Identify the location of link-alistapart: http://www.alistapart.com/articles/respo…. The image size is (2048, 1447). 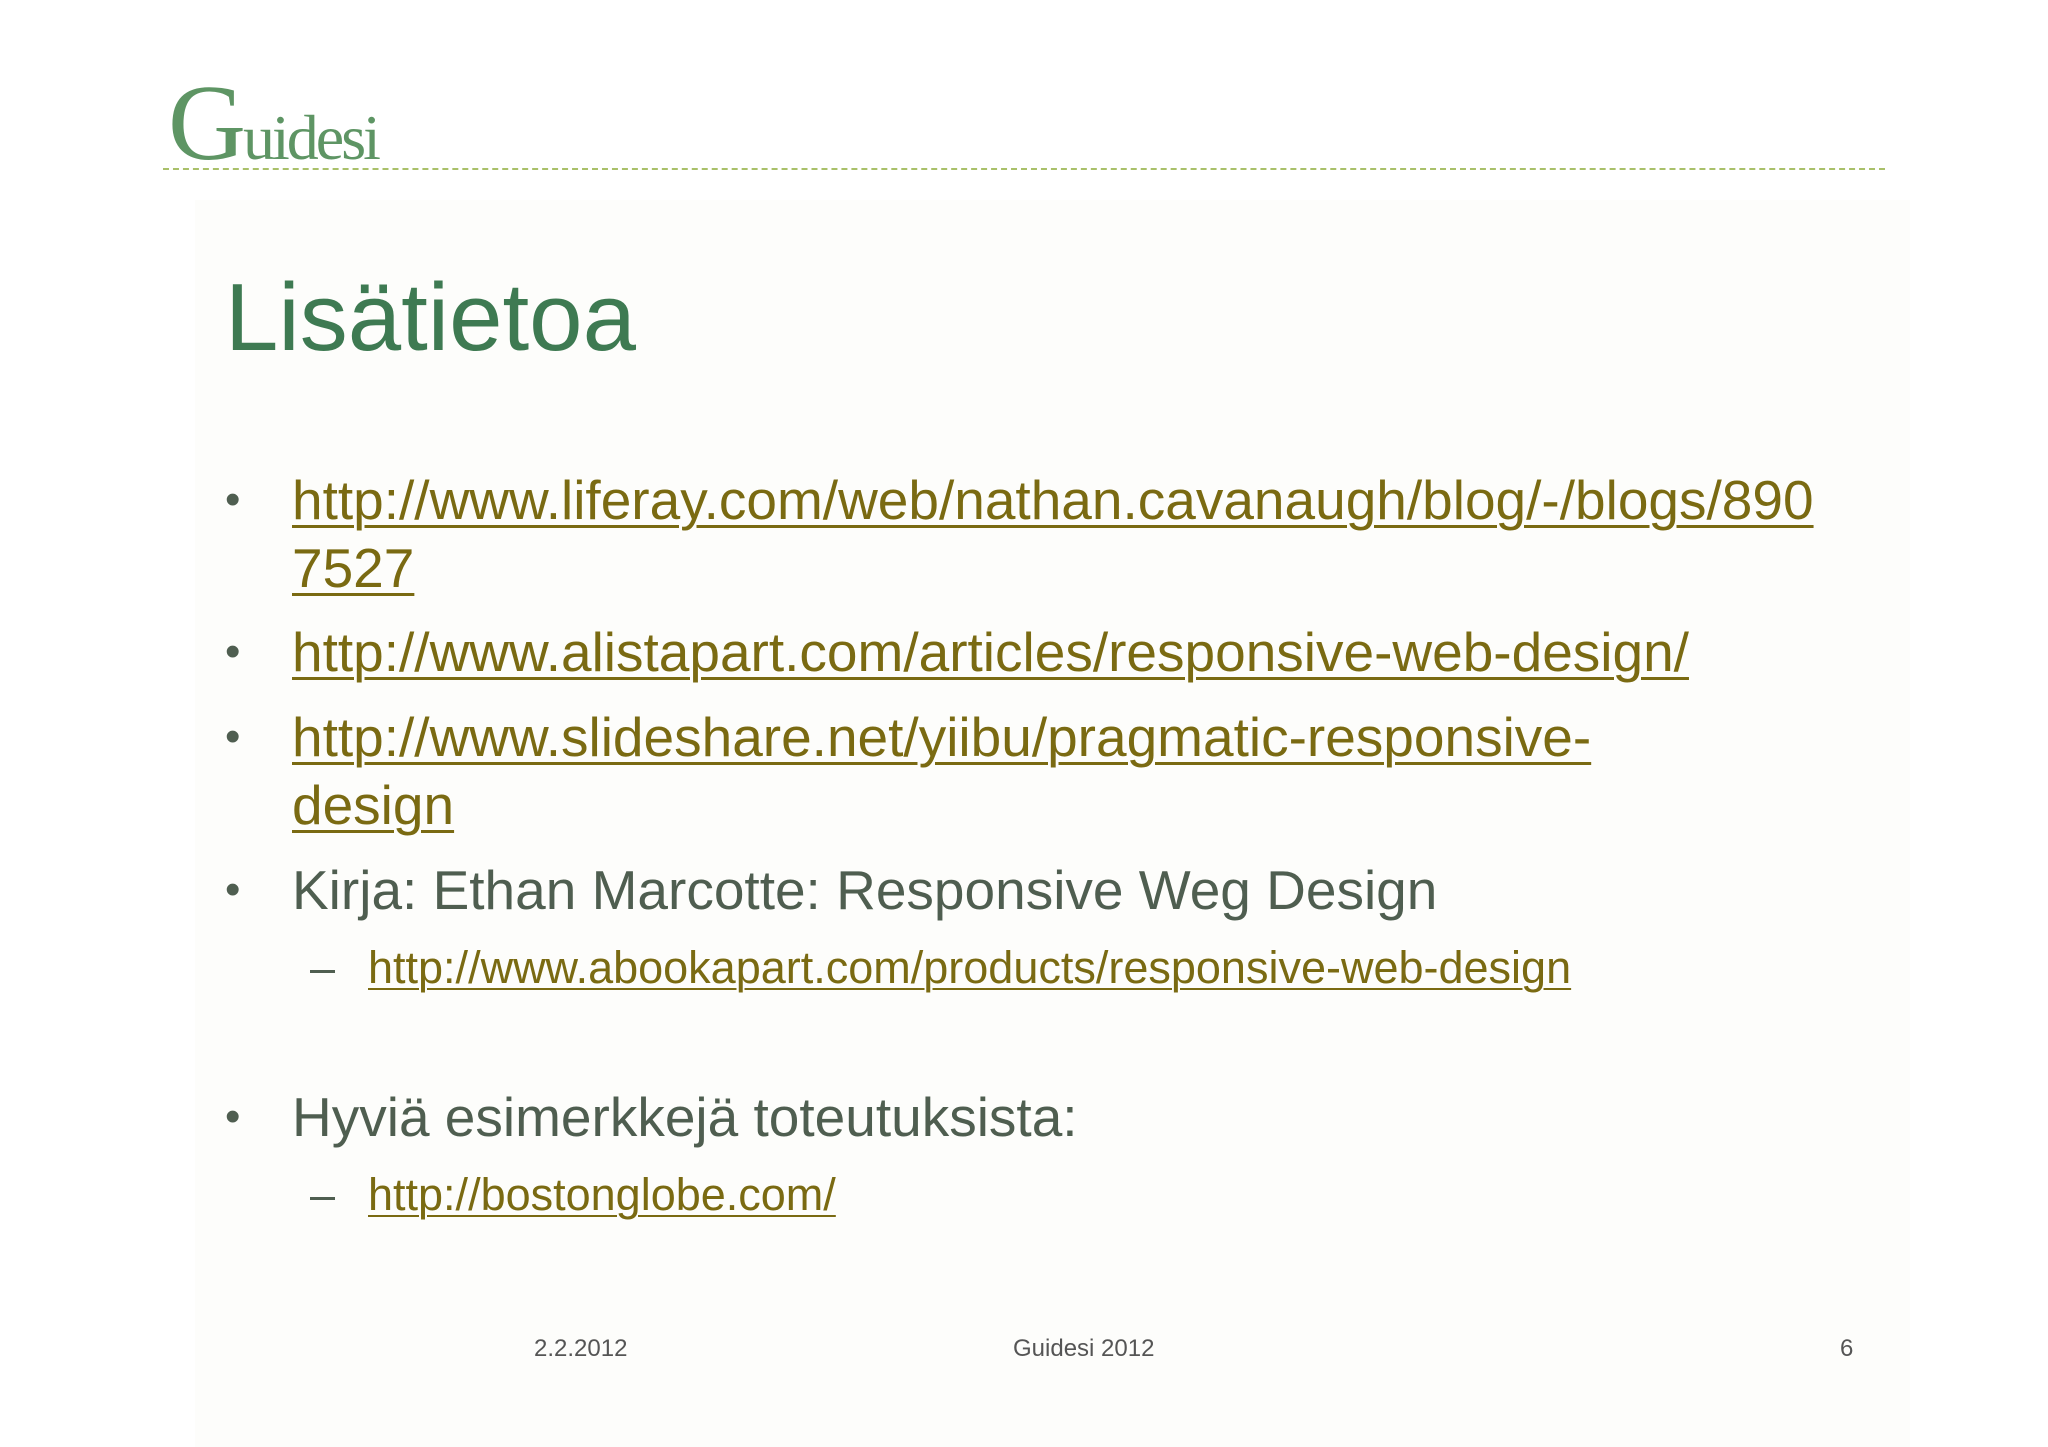
(1072, 652).